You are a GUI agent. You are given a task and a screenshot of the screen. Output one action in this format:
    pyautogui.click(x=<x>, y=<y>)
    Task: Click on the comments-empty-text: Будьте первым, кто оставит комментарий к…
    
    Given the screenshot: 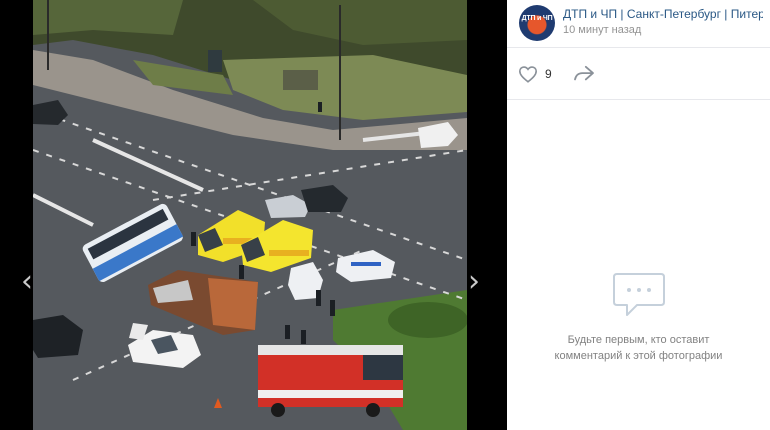 What is the action you would take?
    pyautogui.click(x=639, y=348)
    